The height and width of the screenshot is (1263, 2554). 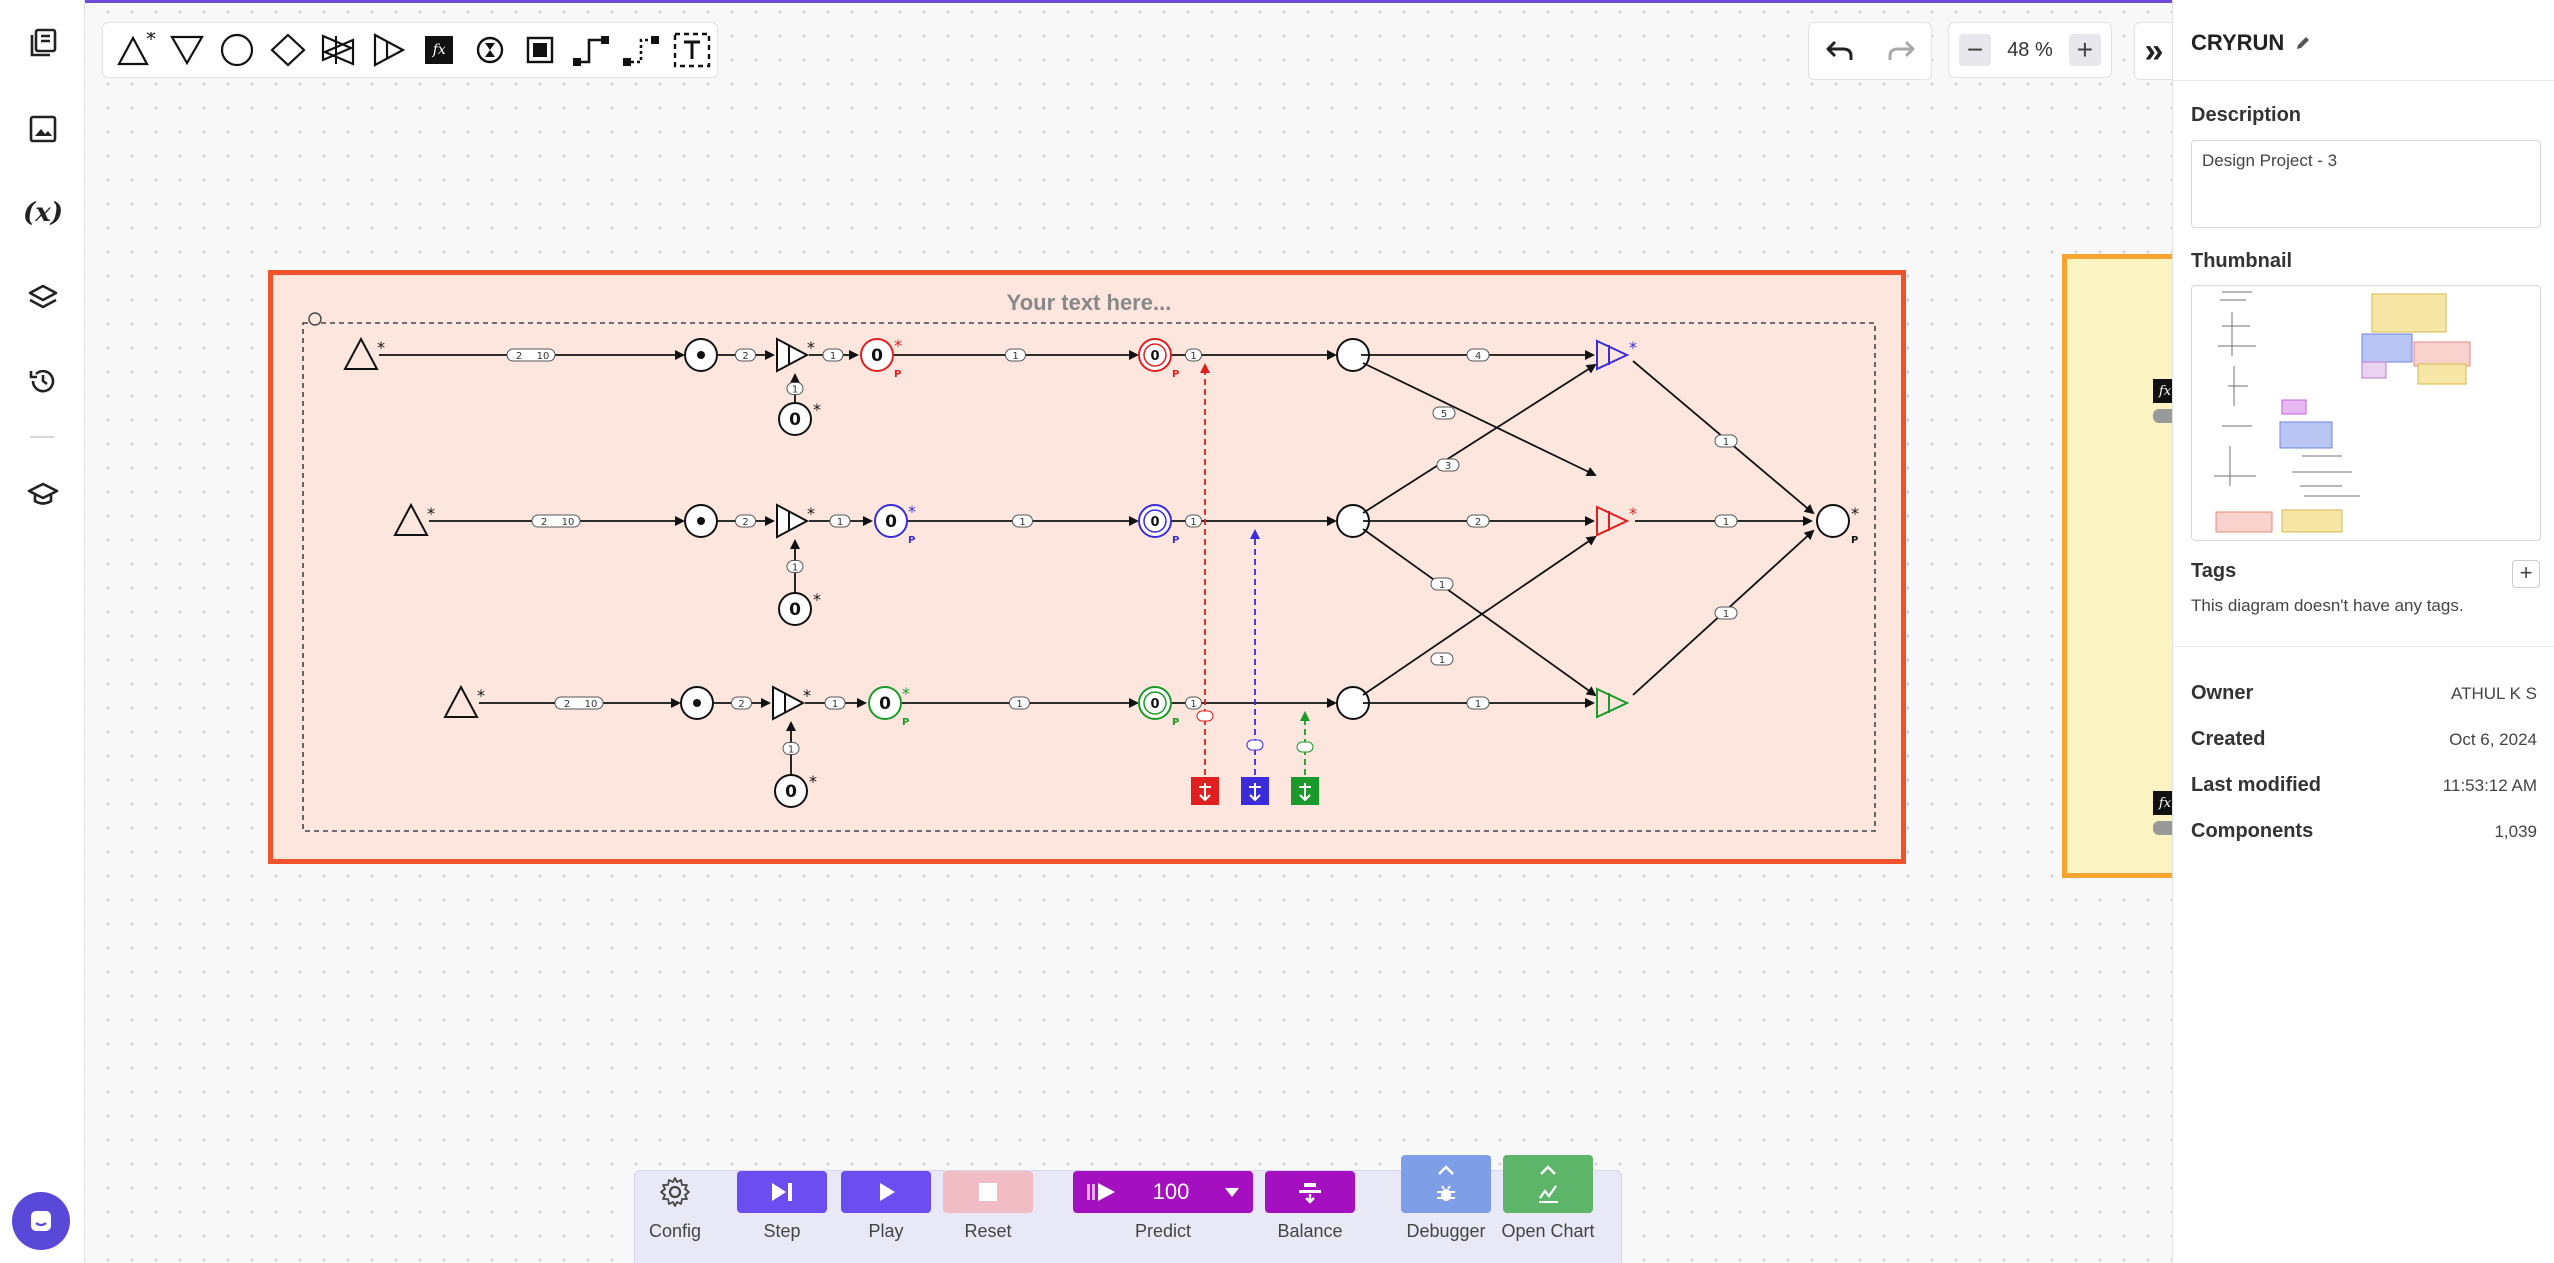 What do you see at coordinates (1448, 466) in the screenshot?
I see `edge-weight-label: 3` at bounding box center [1448, 466].